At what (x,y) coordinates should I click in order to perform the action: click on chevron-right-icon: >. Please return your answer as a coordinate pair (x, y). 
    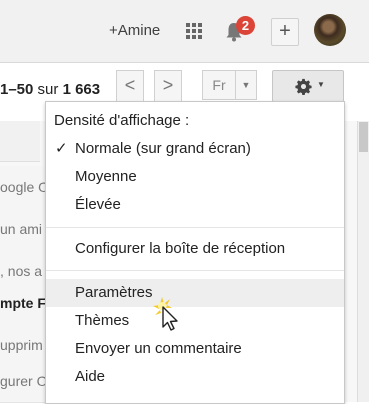
    Looking at the image, I should click on (168, 85).